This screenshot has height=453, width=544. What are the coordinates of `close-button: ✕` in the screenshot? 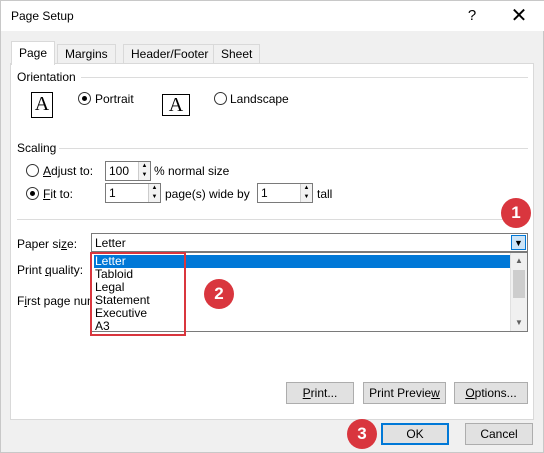 It's located at (519, 16).